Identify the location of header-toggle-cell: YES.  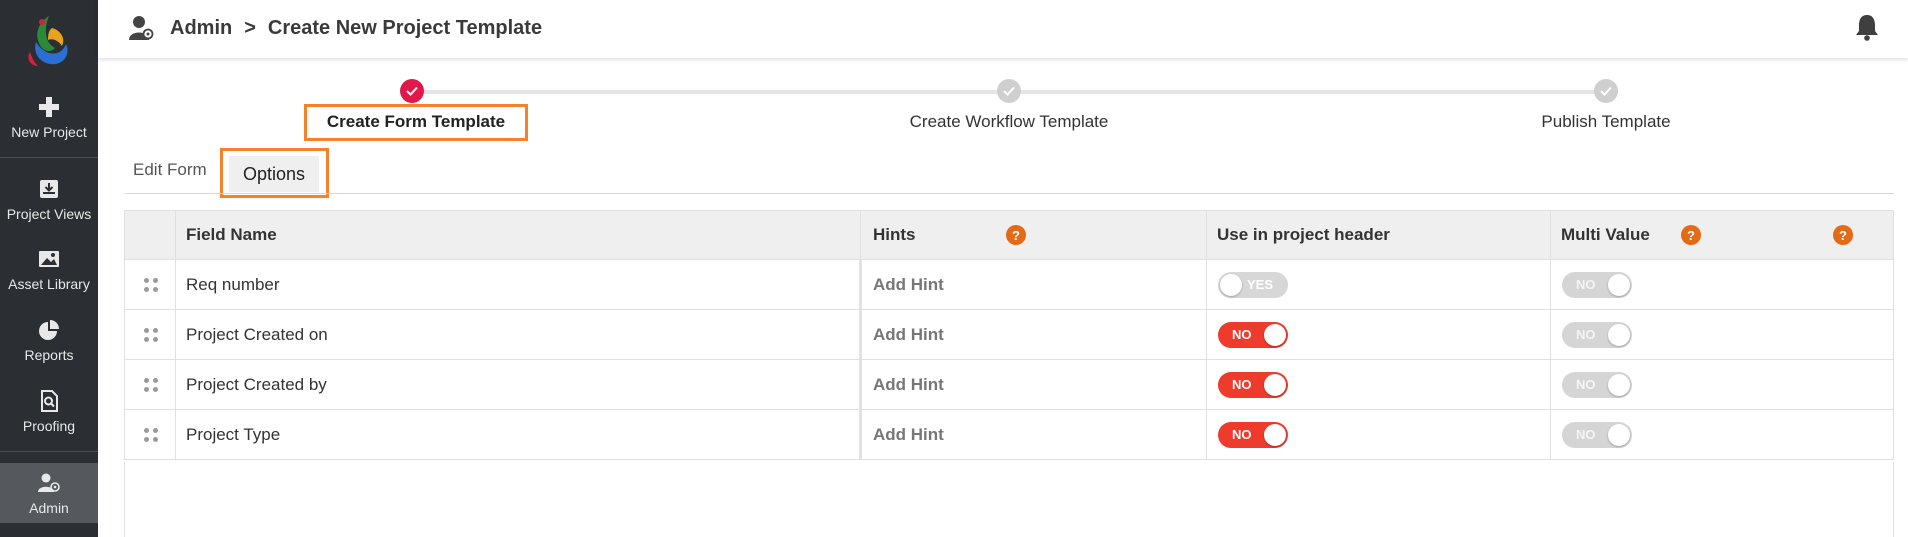
(1253, 284).